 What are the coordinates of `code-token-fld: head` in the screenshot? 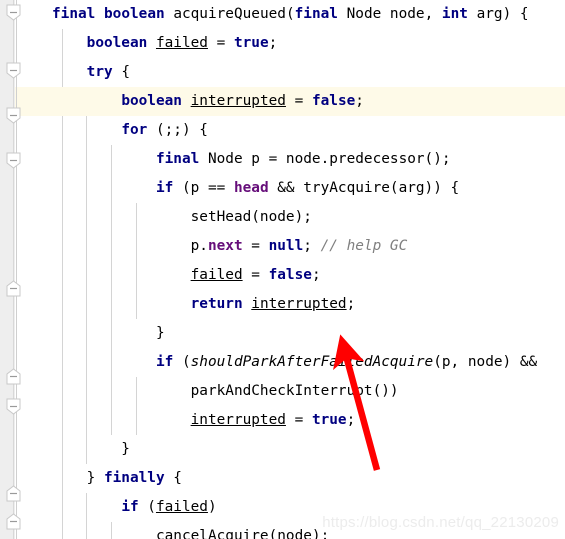 It's located at (251, 188).